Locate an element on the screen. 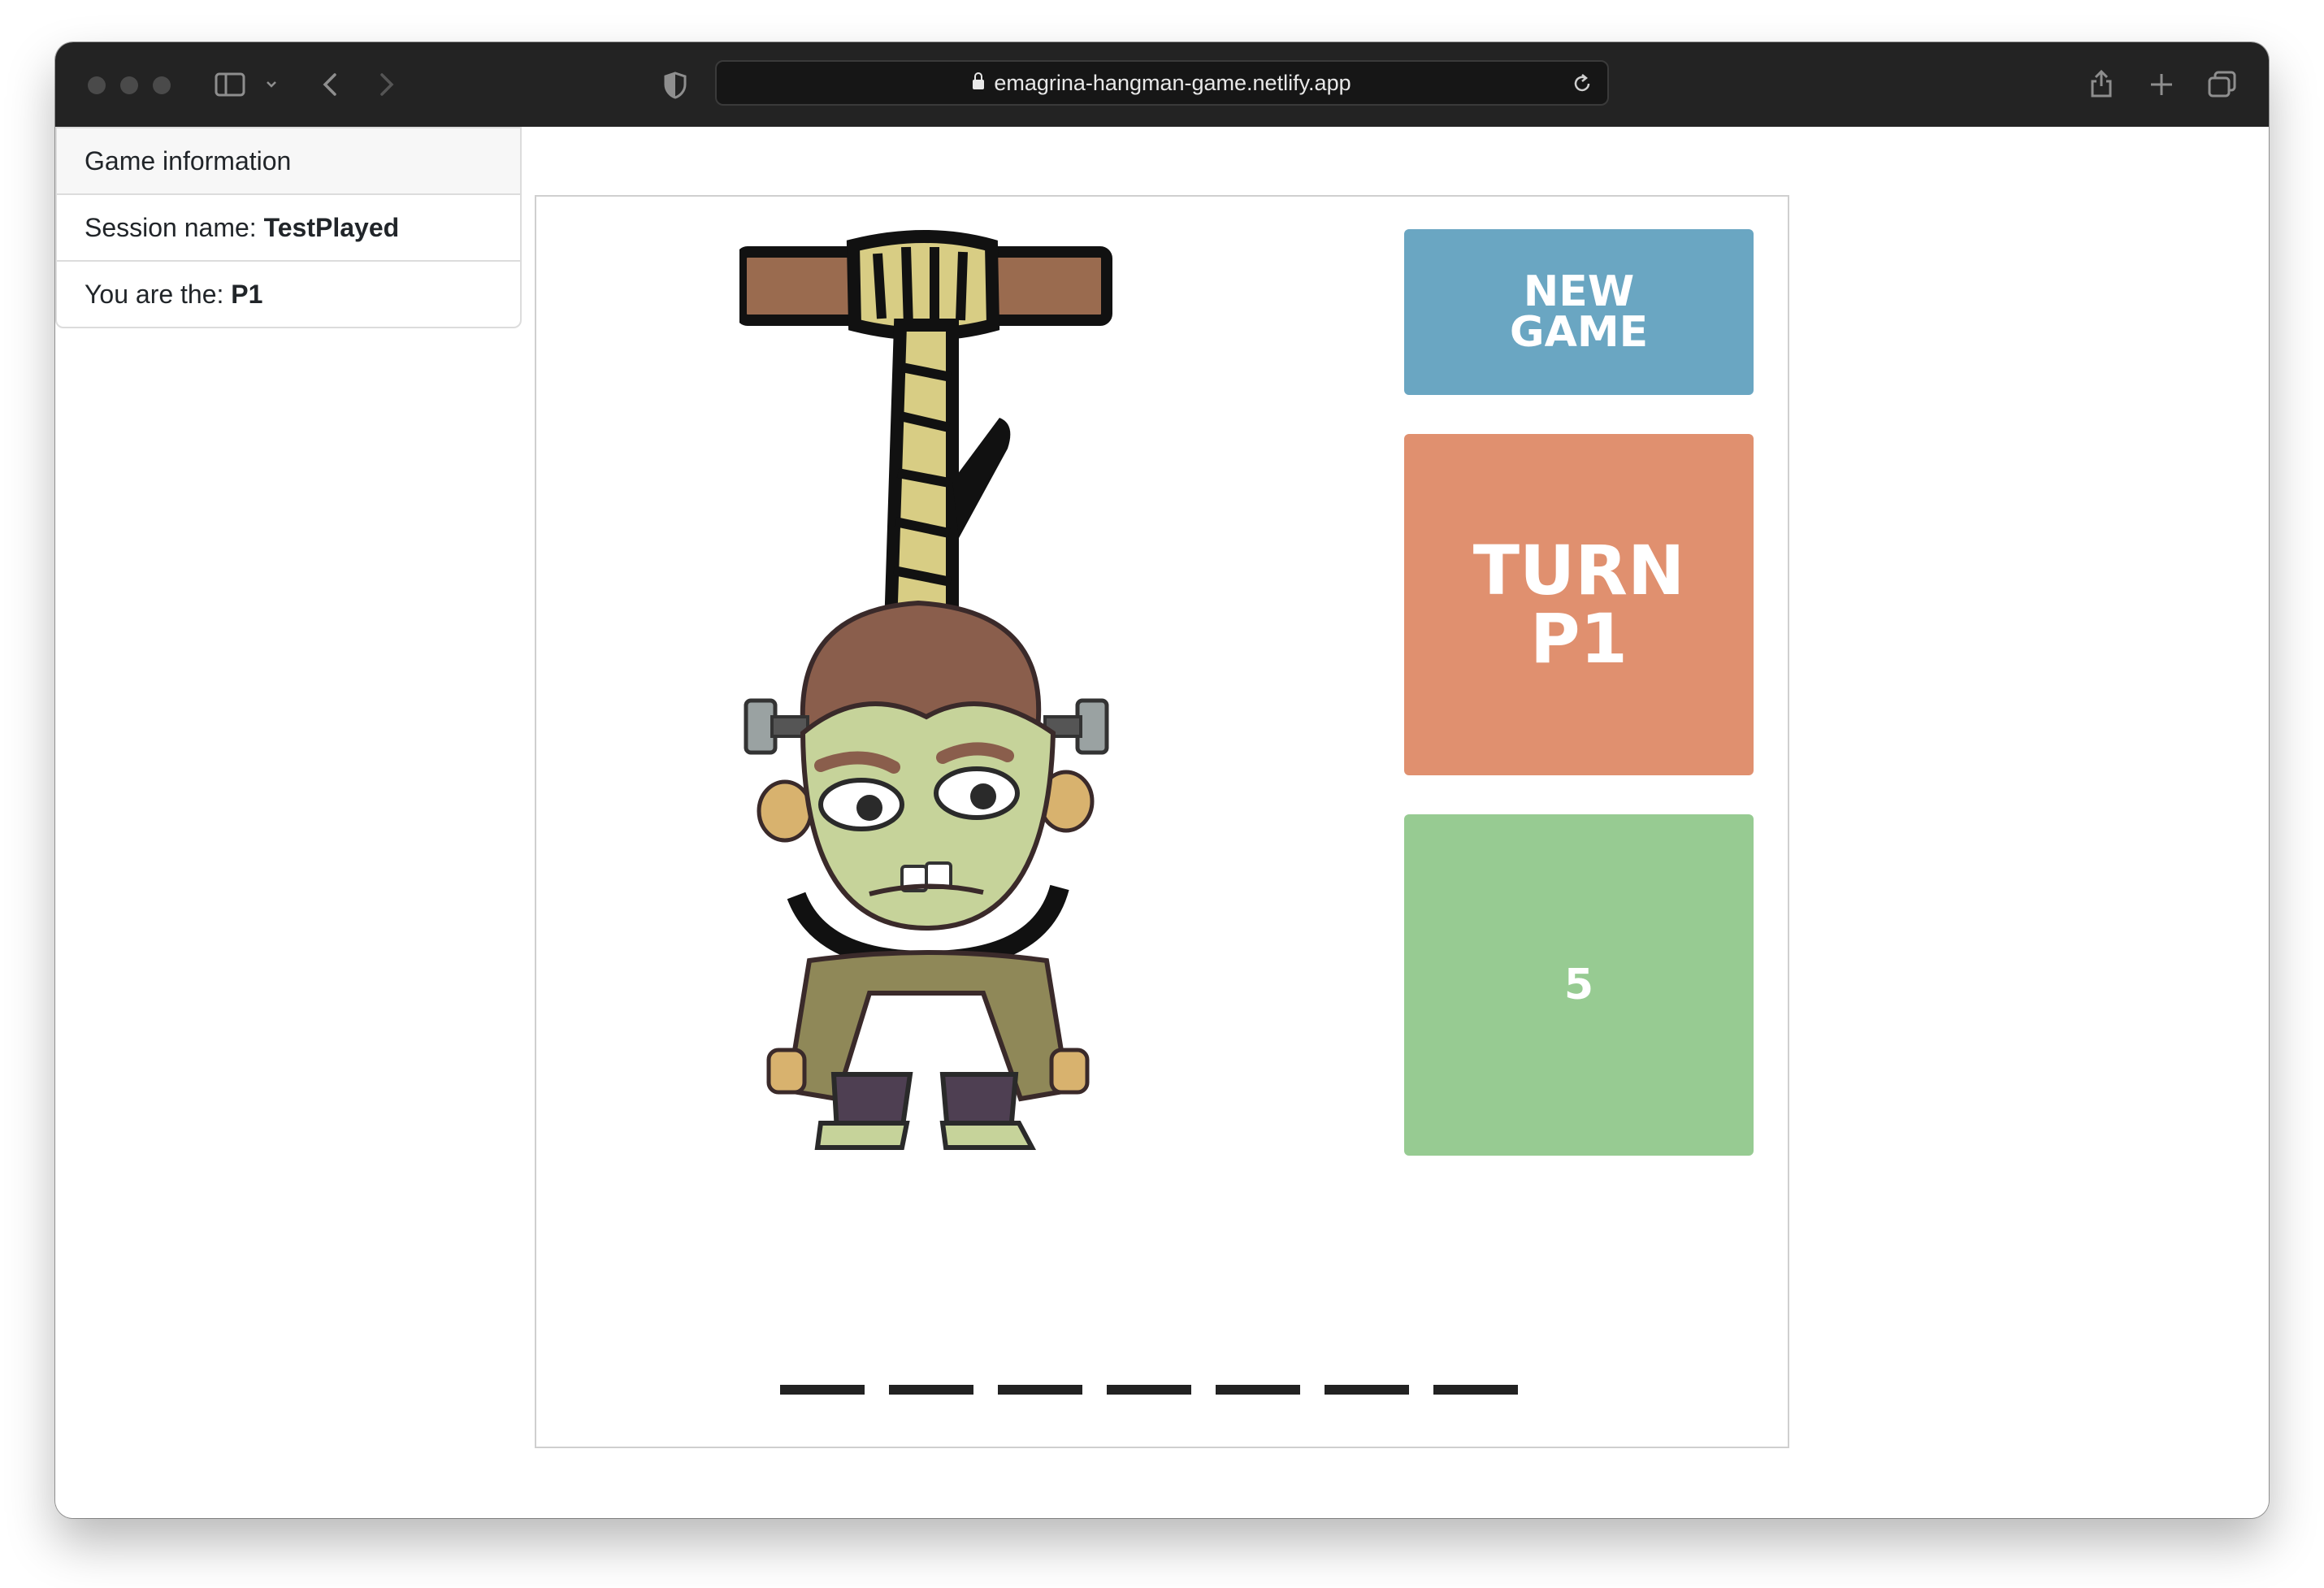 This screenshot has width=2324, height=1588. chevron-down-icon is located at coordinates (272, 84).